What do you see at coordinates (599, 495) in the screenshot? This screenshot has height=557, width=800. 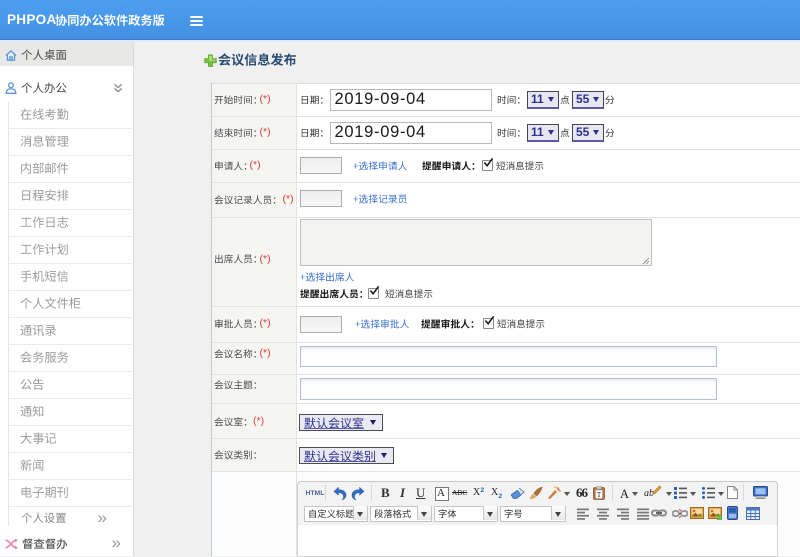 I see `svg-text: T` at bounding box center [599, 495].